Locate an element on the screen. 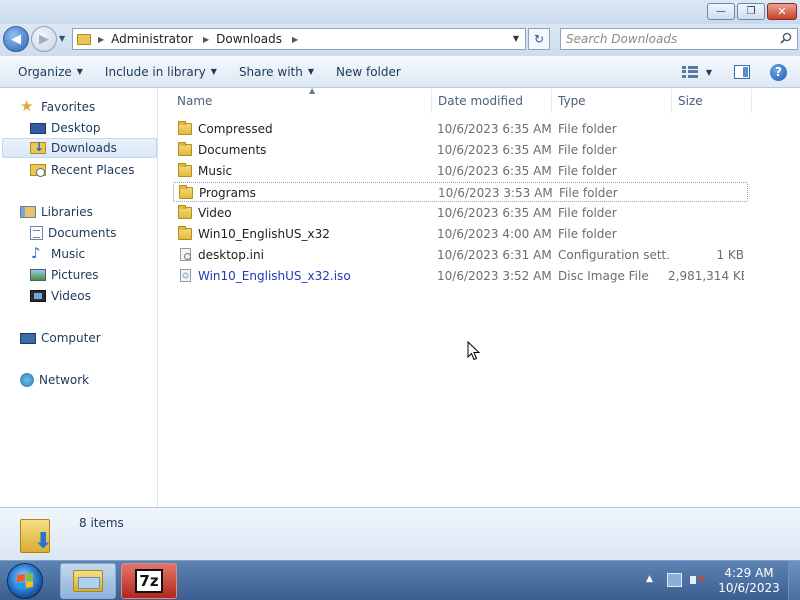 This screenshot has height=600, width=800. refresh-button: ↻ is located at coordinates (539, 39).